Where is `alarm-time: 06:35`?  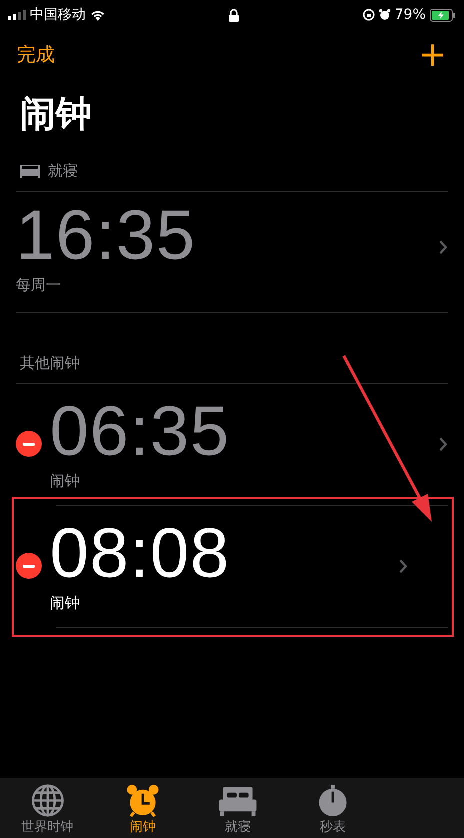 alarm-time: 06:35 is located at coordinates (141, 431).